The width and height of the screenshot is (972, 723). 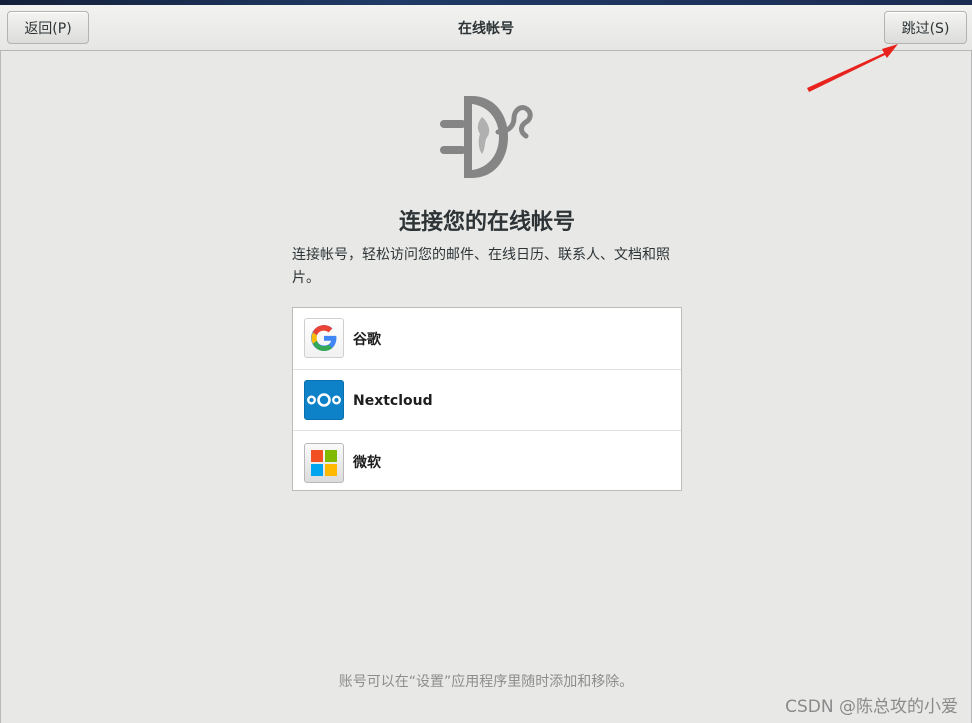 What do you see at coordinates (324, 463) in the screenshot?
I see `microsoft-icon` at bounding box center [324, 463].